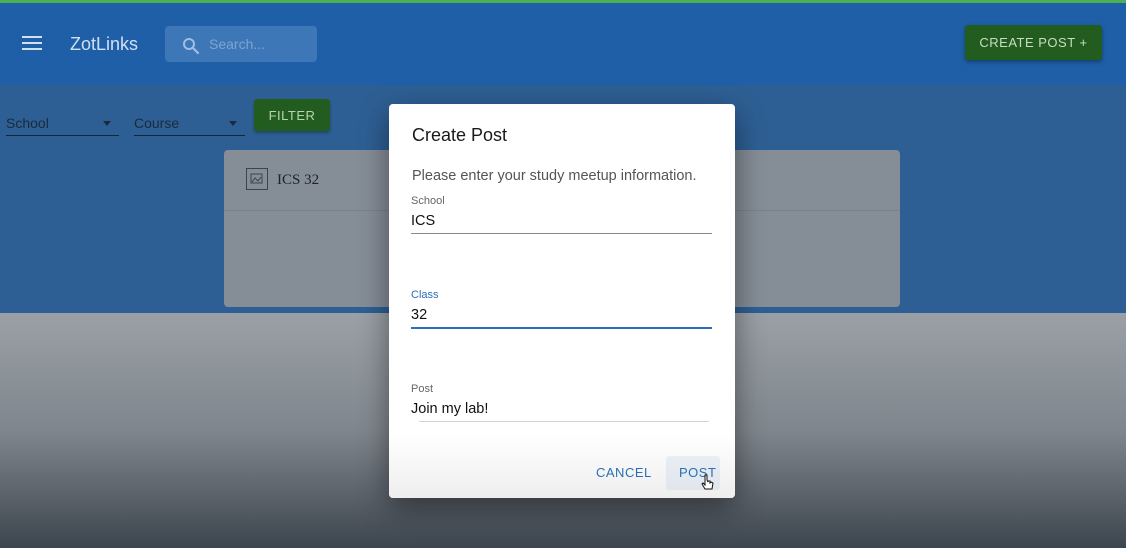 This screenshot has width=1126, height=548. What do you see at coordinates (1033, 42) in the screenshot?
I see `create-post-button: CREATE POST +` at bounding box center [1033, 42].